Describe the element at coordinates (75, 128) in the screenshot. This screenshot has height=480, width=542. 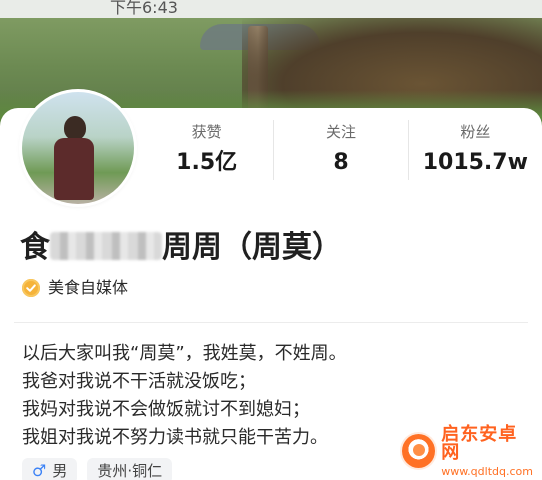
I see `avatar-person-head` at that location.